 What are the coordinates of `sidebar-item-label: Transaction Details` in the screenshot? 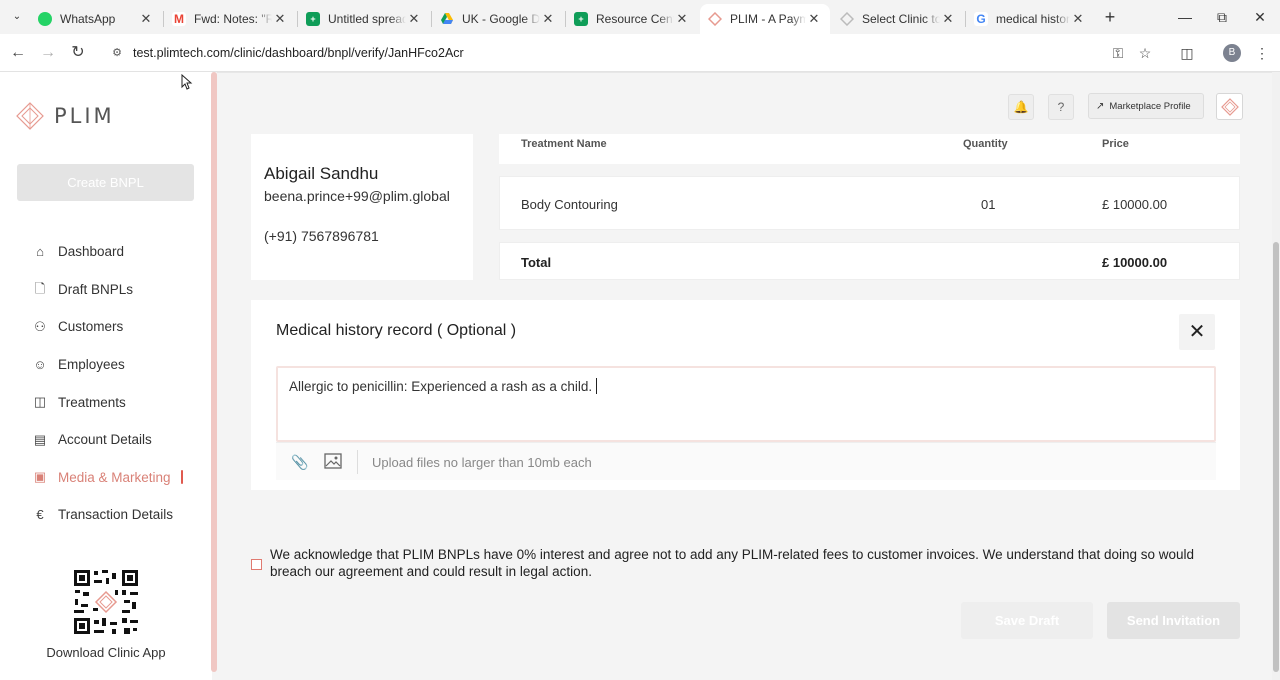 It's located at (116, 515).